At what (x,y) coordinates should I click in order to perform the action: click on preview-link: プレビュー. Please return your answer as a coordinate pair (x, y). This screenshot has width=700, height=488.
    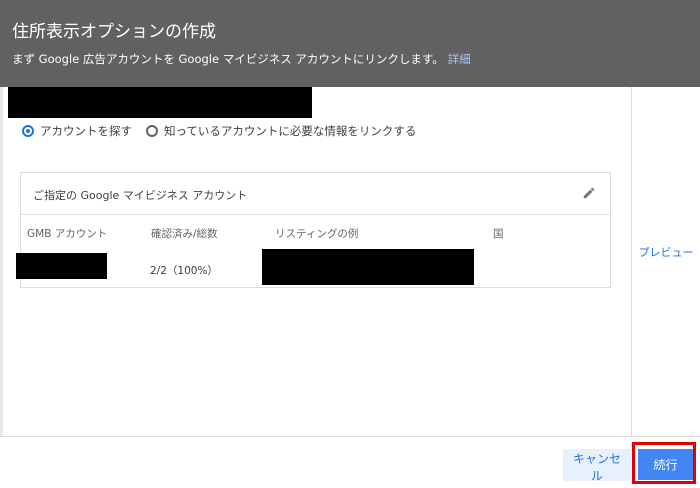
    Looking at the image, I should click on (666, 252).